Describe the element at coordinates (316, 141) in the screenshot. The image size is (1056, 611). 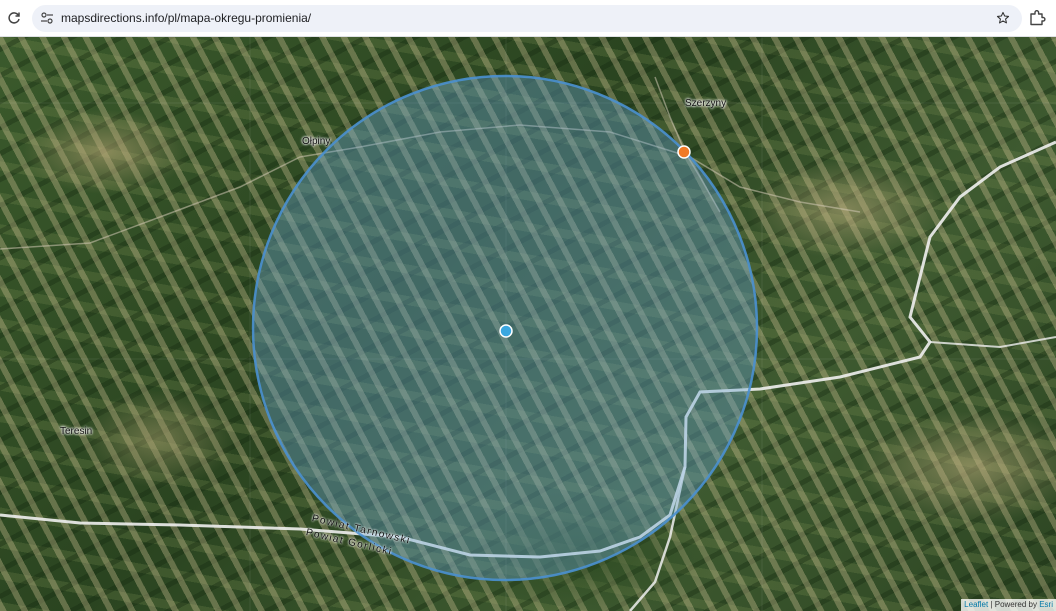
I see `place-label-olpiny: Ołpiny` at that location.